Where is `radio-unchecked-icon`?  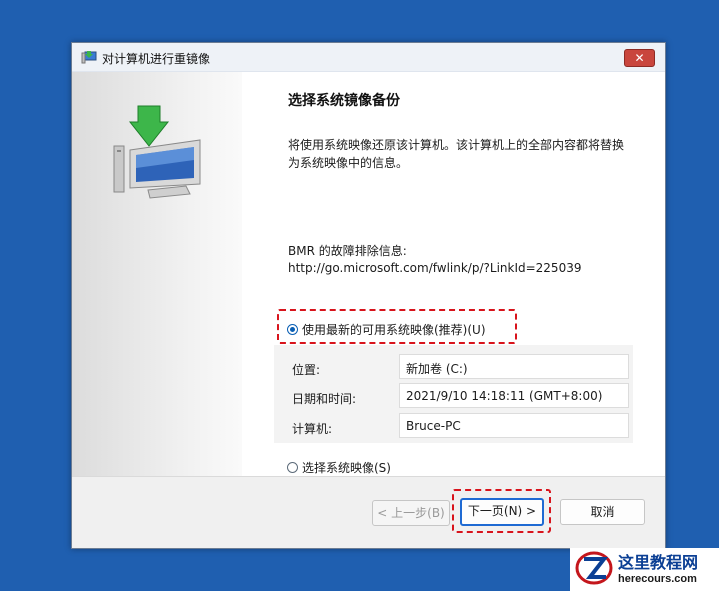 radio-unchecked-icon is located at coordinates (292, 467).